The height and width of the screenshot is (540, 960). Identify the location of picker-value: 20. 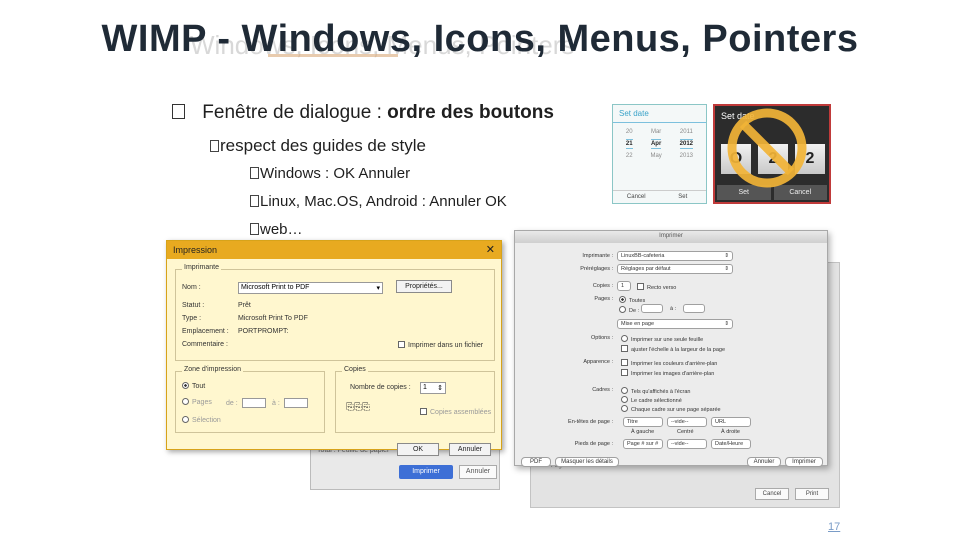
(629, 132).